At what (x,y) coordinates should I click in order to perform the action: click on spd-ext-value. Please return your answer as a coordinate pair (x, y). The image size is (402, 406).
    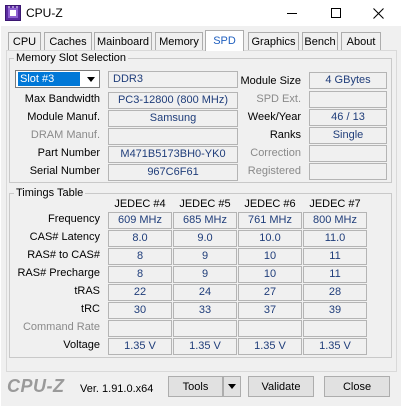
    Looking at the image, I should click on (348, 99).